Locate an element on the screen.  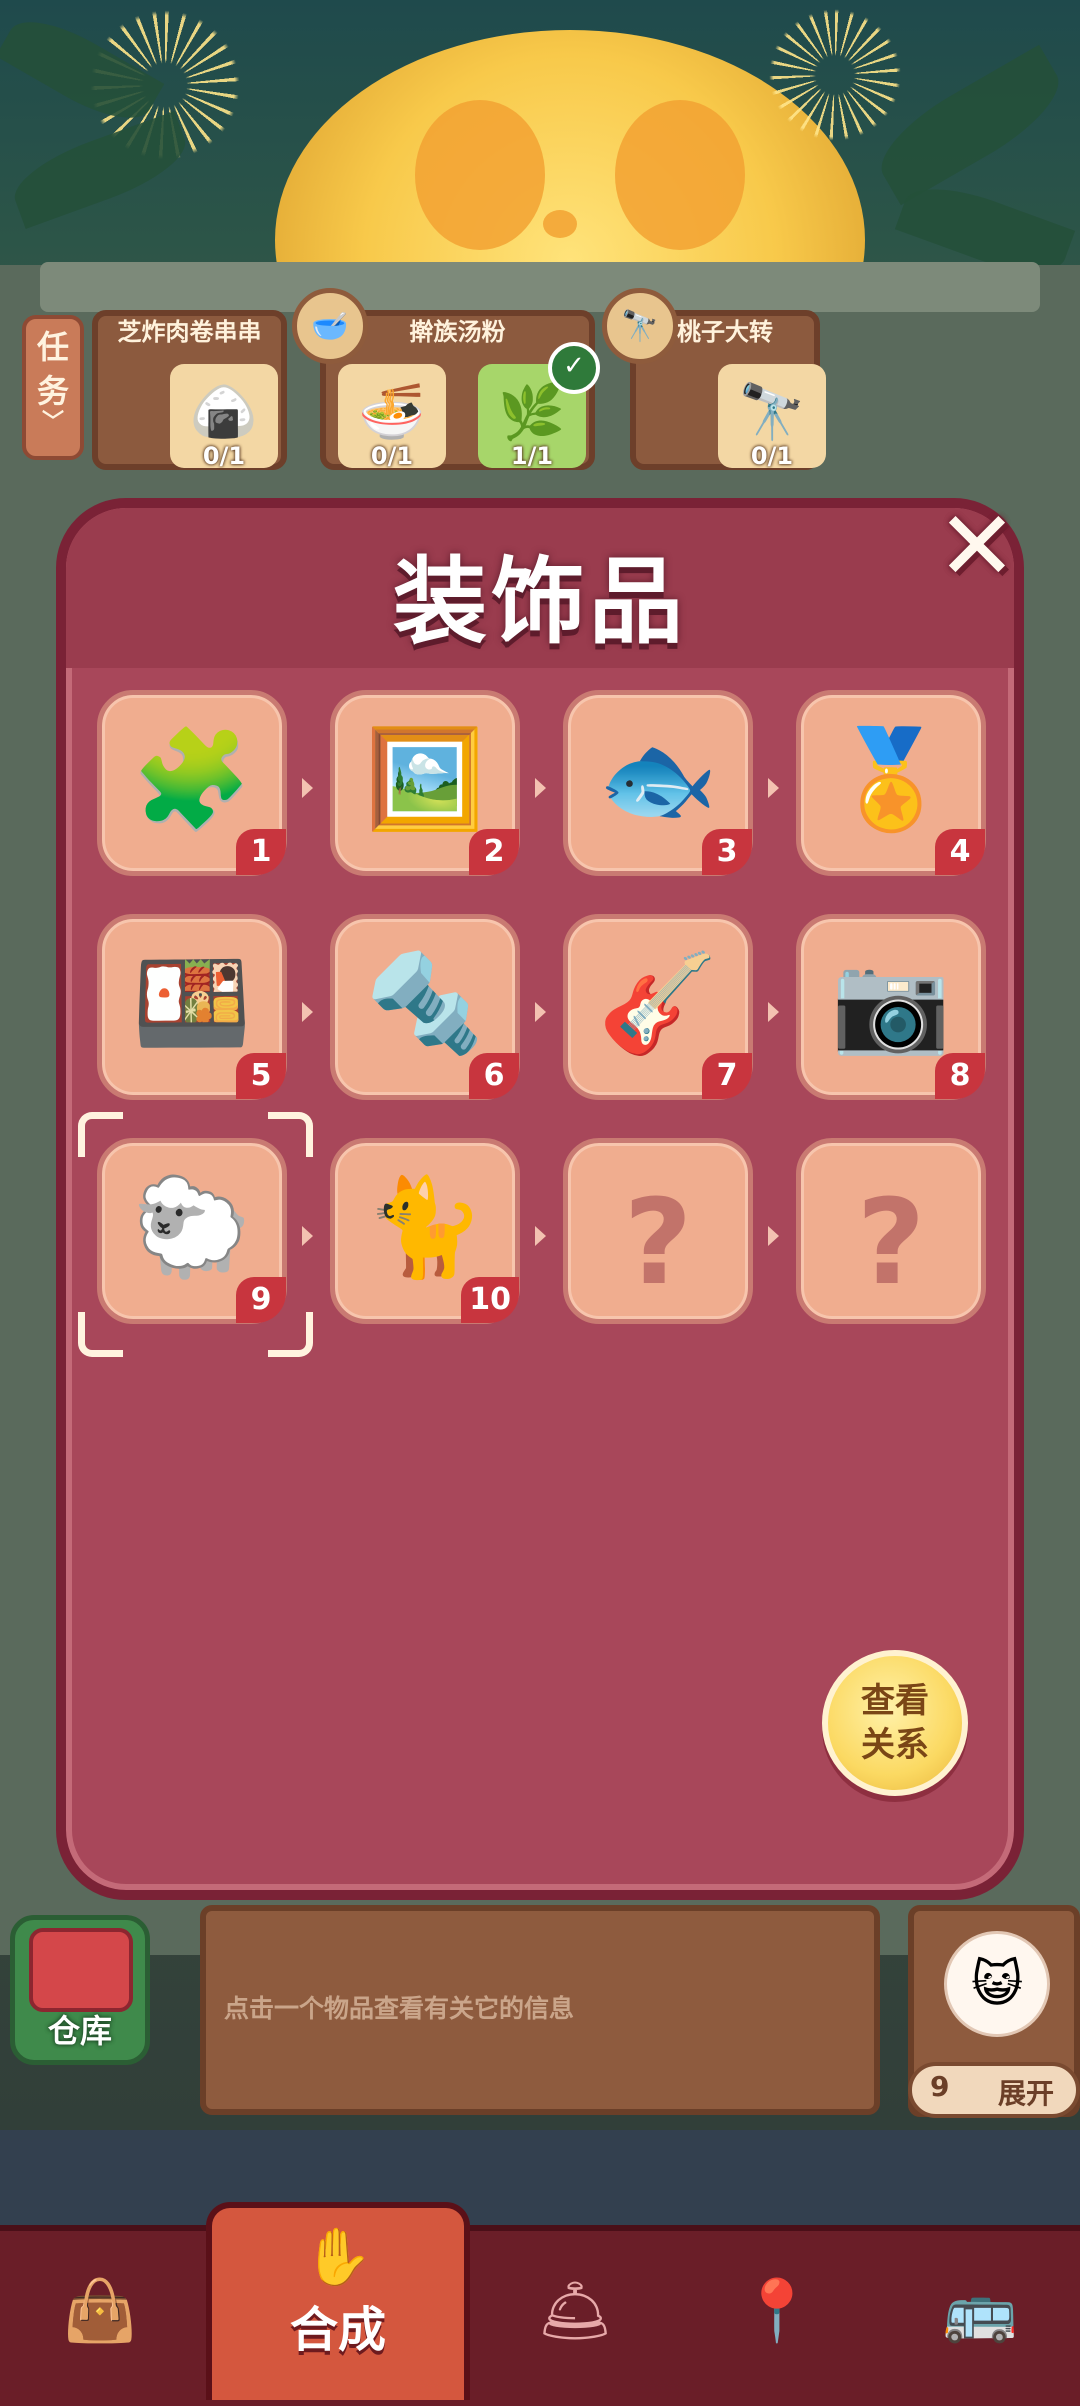
task-tab-label: 任务 is located at coordinates (52, 369).